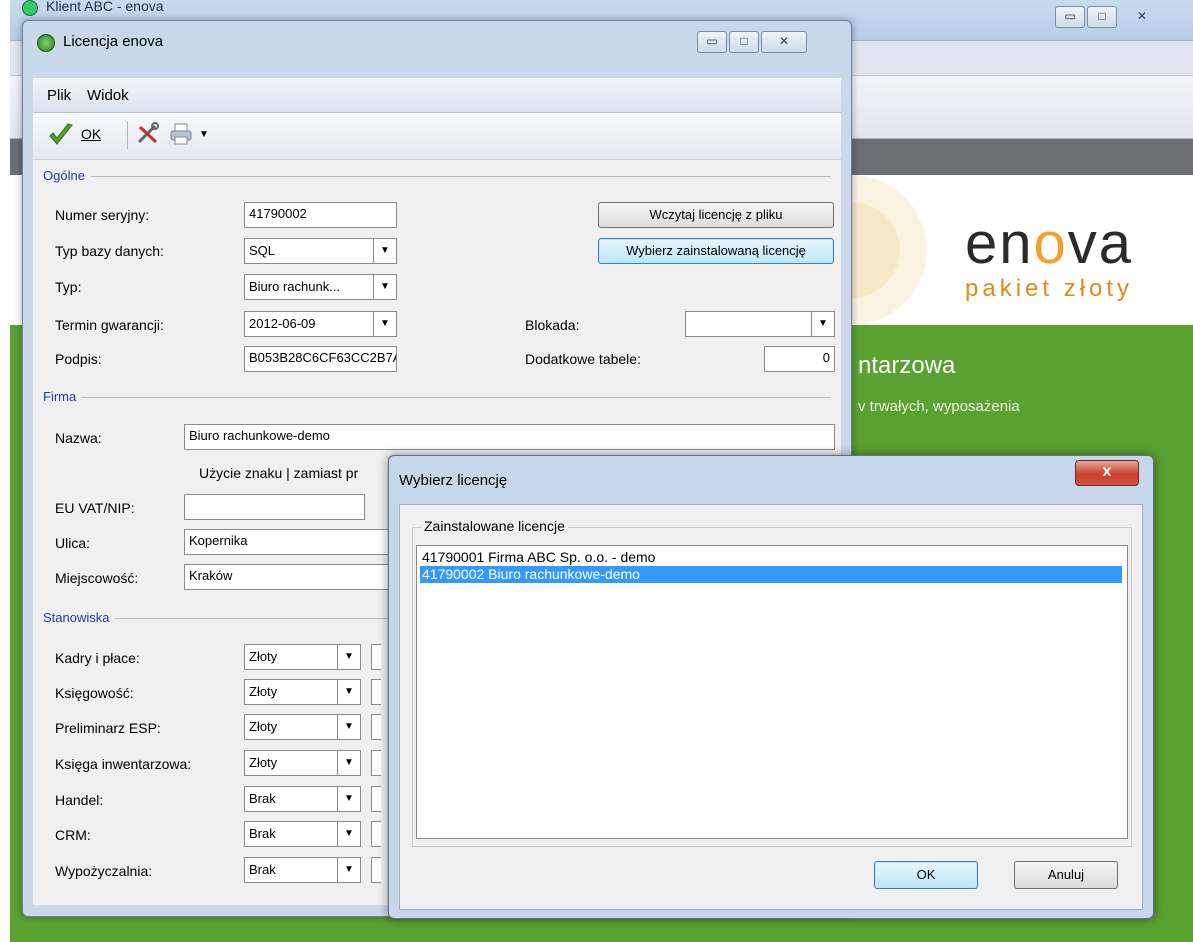 The width and height of the screenshot is (1193, 942). Describe the element at coordinates (94, 693) in the screenshot. I see `station-label: Księgowość:` at that location.